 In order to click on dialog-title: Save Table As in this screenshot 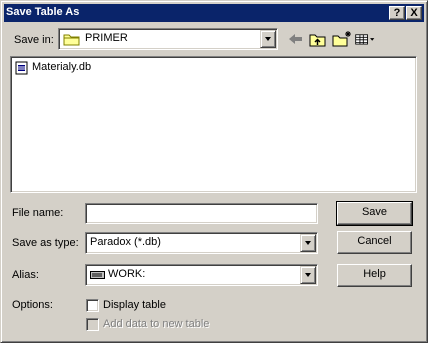, I will do `click(43, 12)`.